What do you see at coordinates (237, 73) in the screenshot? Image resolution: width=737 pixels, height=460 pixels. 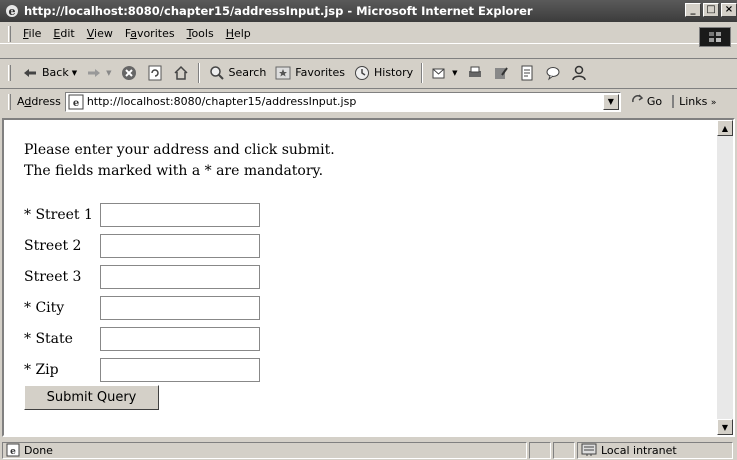 I see `search-button: Search` at bounding box center [237, 73].